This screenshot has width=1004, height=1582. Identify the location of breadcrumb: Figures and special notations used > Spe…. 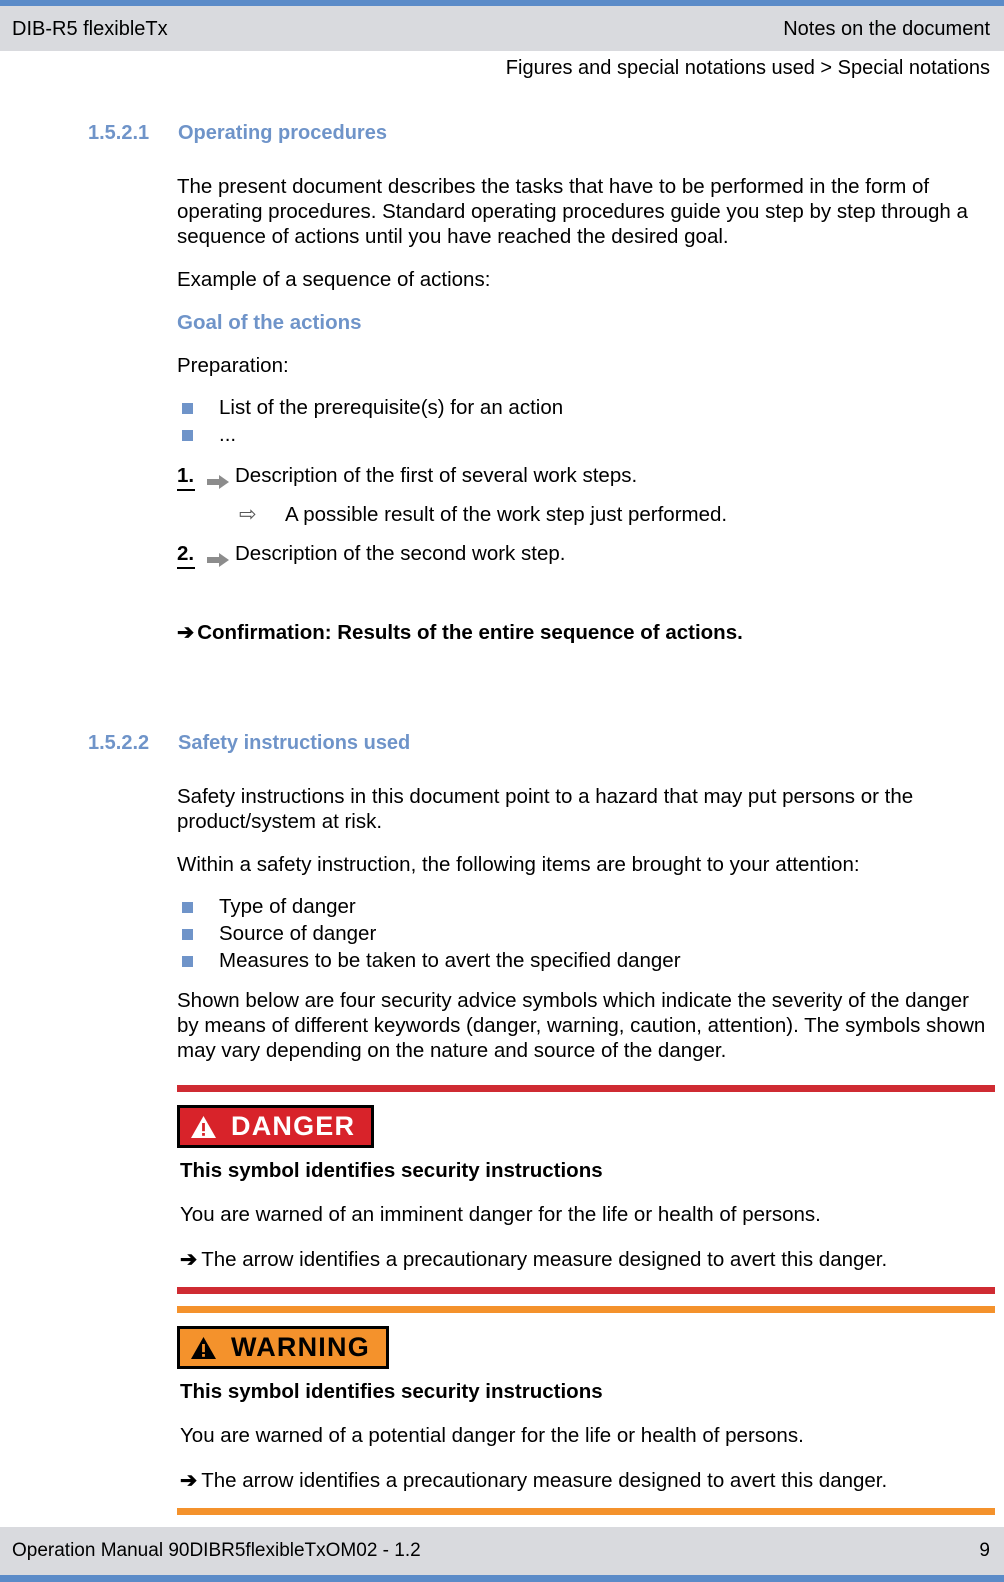
(747, 68).